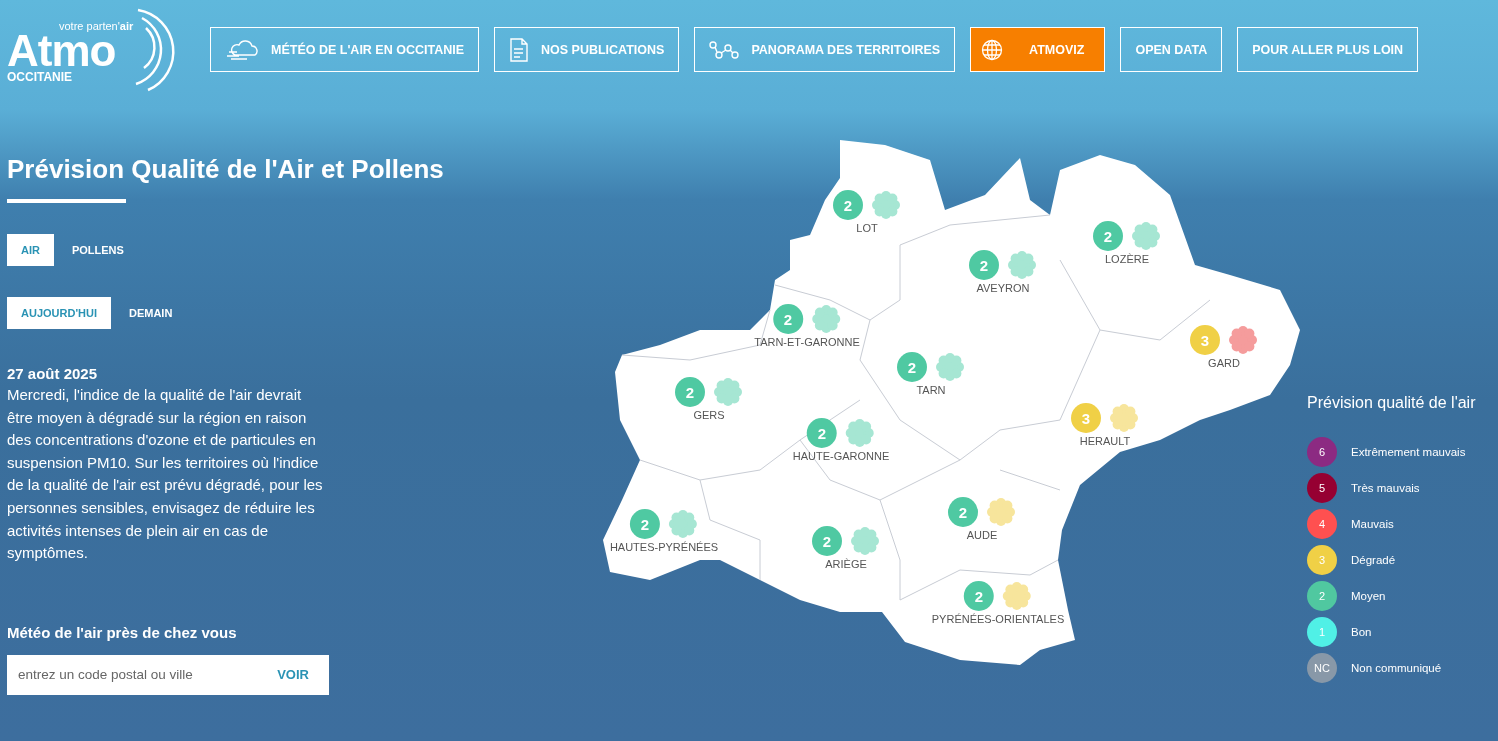 The image size is (1498, 741). I want to click on bulletin-date: 27 août 2025, so click(53, 374).